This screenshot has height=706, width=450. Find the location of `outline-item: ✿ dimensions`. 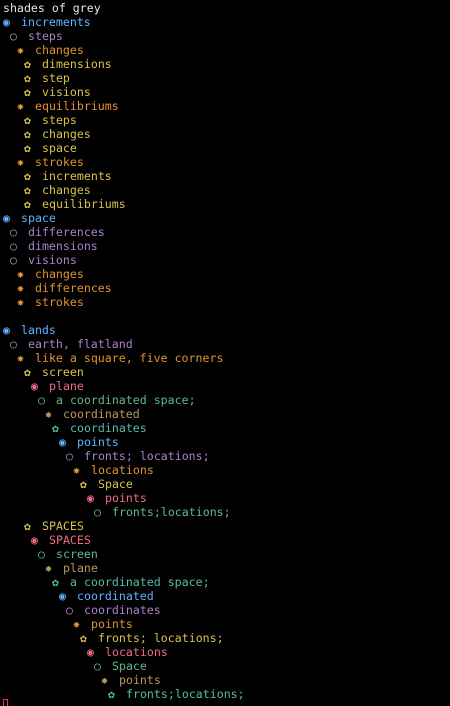

outline-item: ✿ dimensions is located at coordinates (225, 64).